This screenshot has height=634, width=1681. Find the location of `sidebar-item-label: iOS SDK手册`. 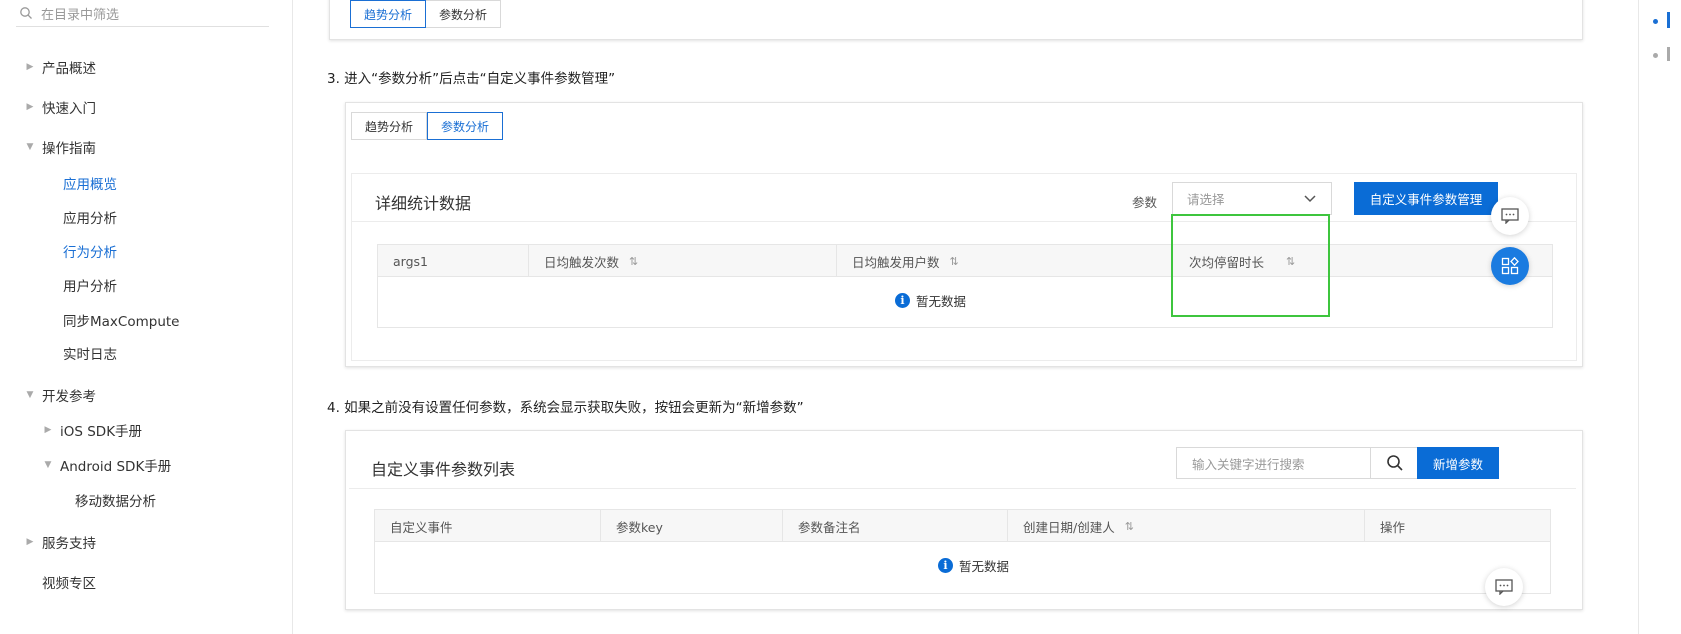

sidebar-item-label: iOS SDK手册 is located at coordinates (101, 432).